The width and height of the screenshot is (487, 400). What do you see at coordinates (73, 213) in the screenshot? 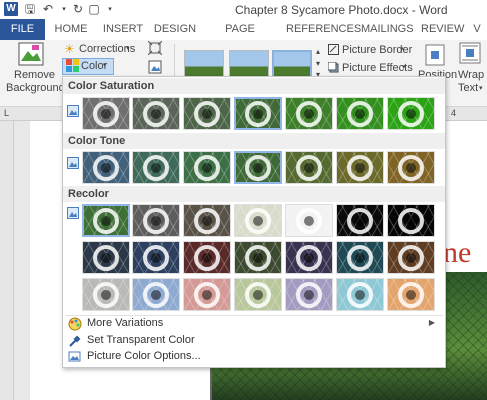
I see `recolor-row-icon` at bounding box center [73, 213].